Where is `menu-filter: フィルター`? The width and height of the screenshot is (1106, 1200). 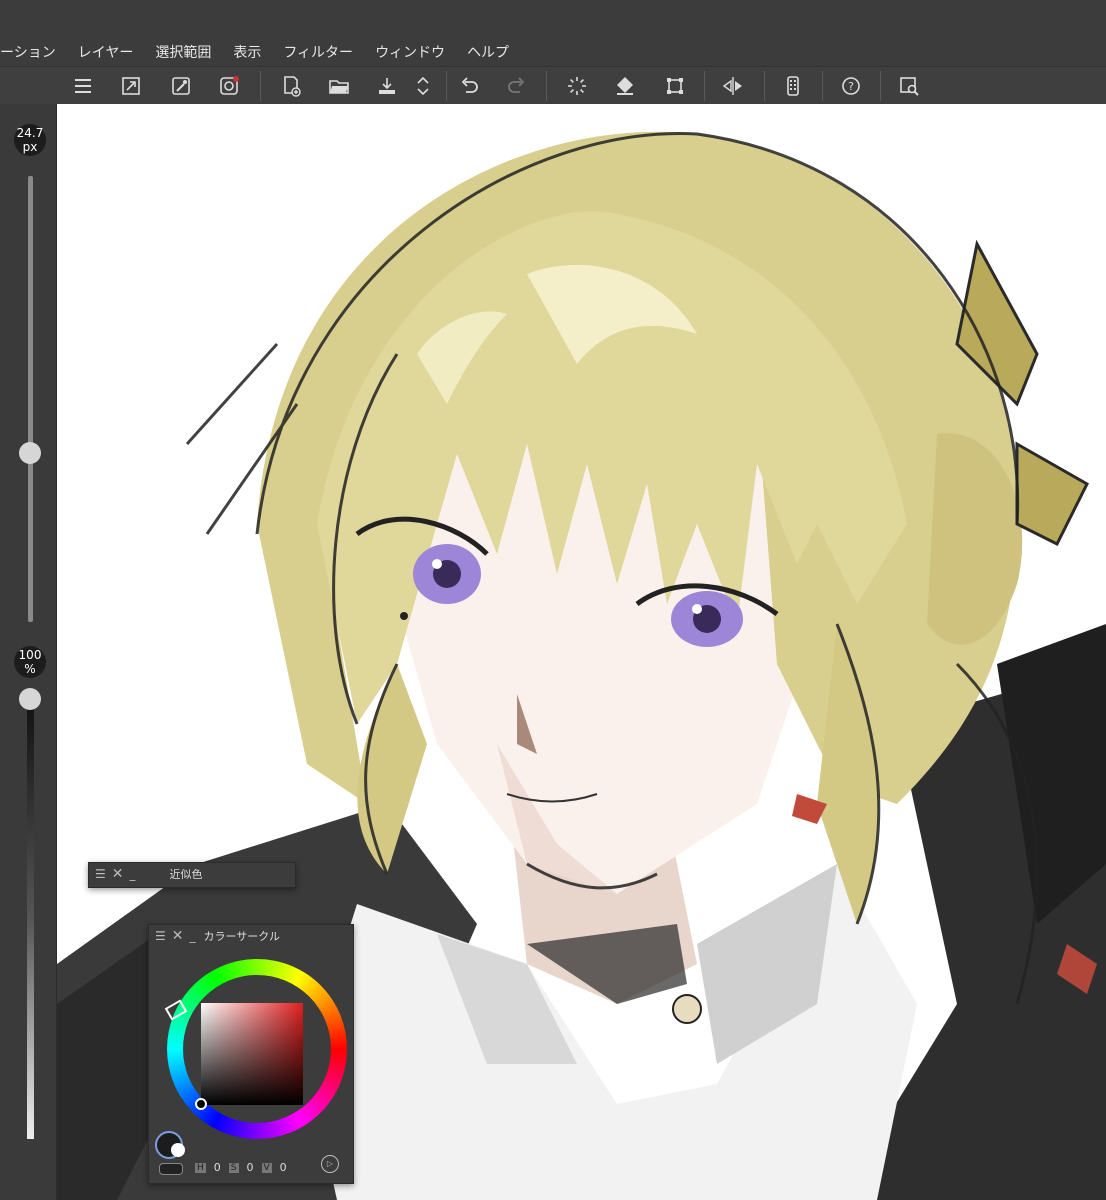
menu-filter: フィルター is located at coordinates (318, 52).